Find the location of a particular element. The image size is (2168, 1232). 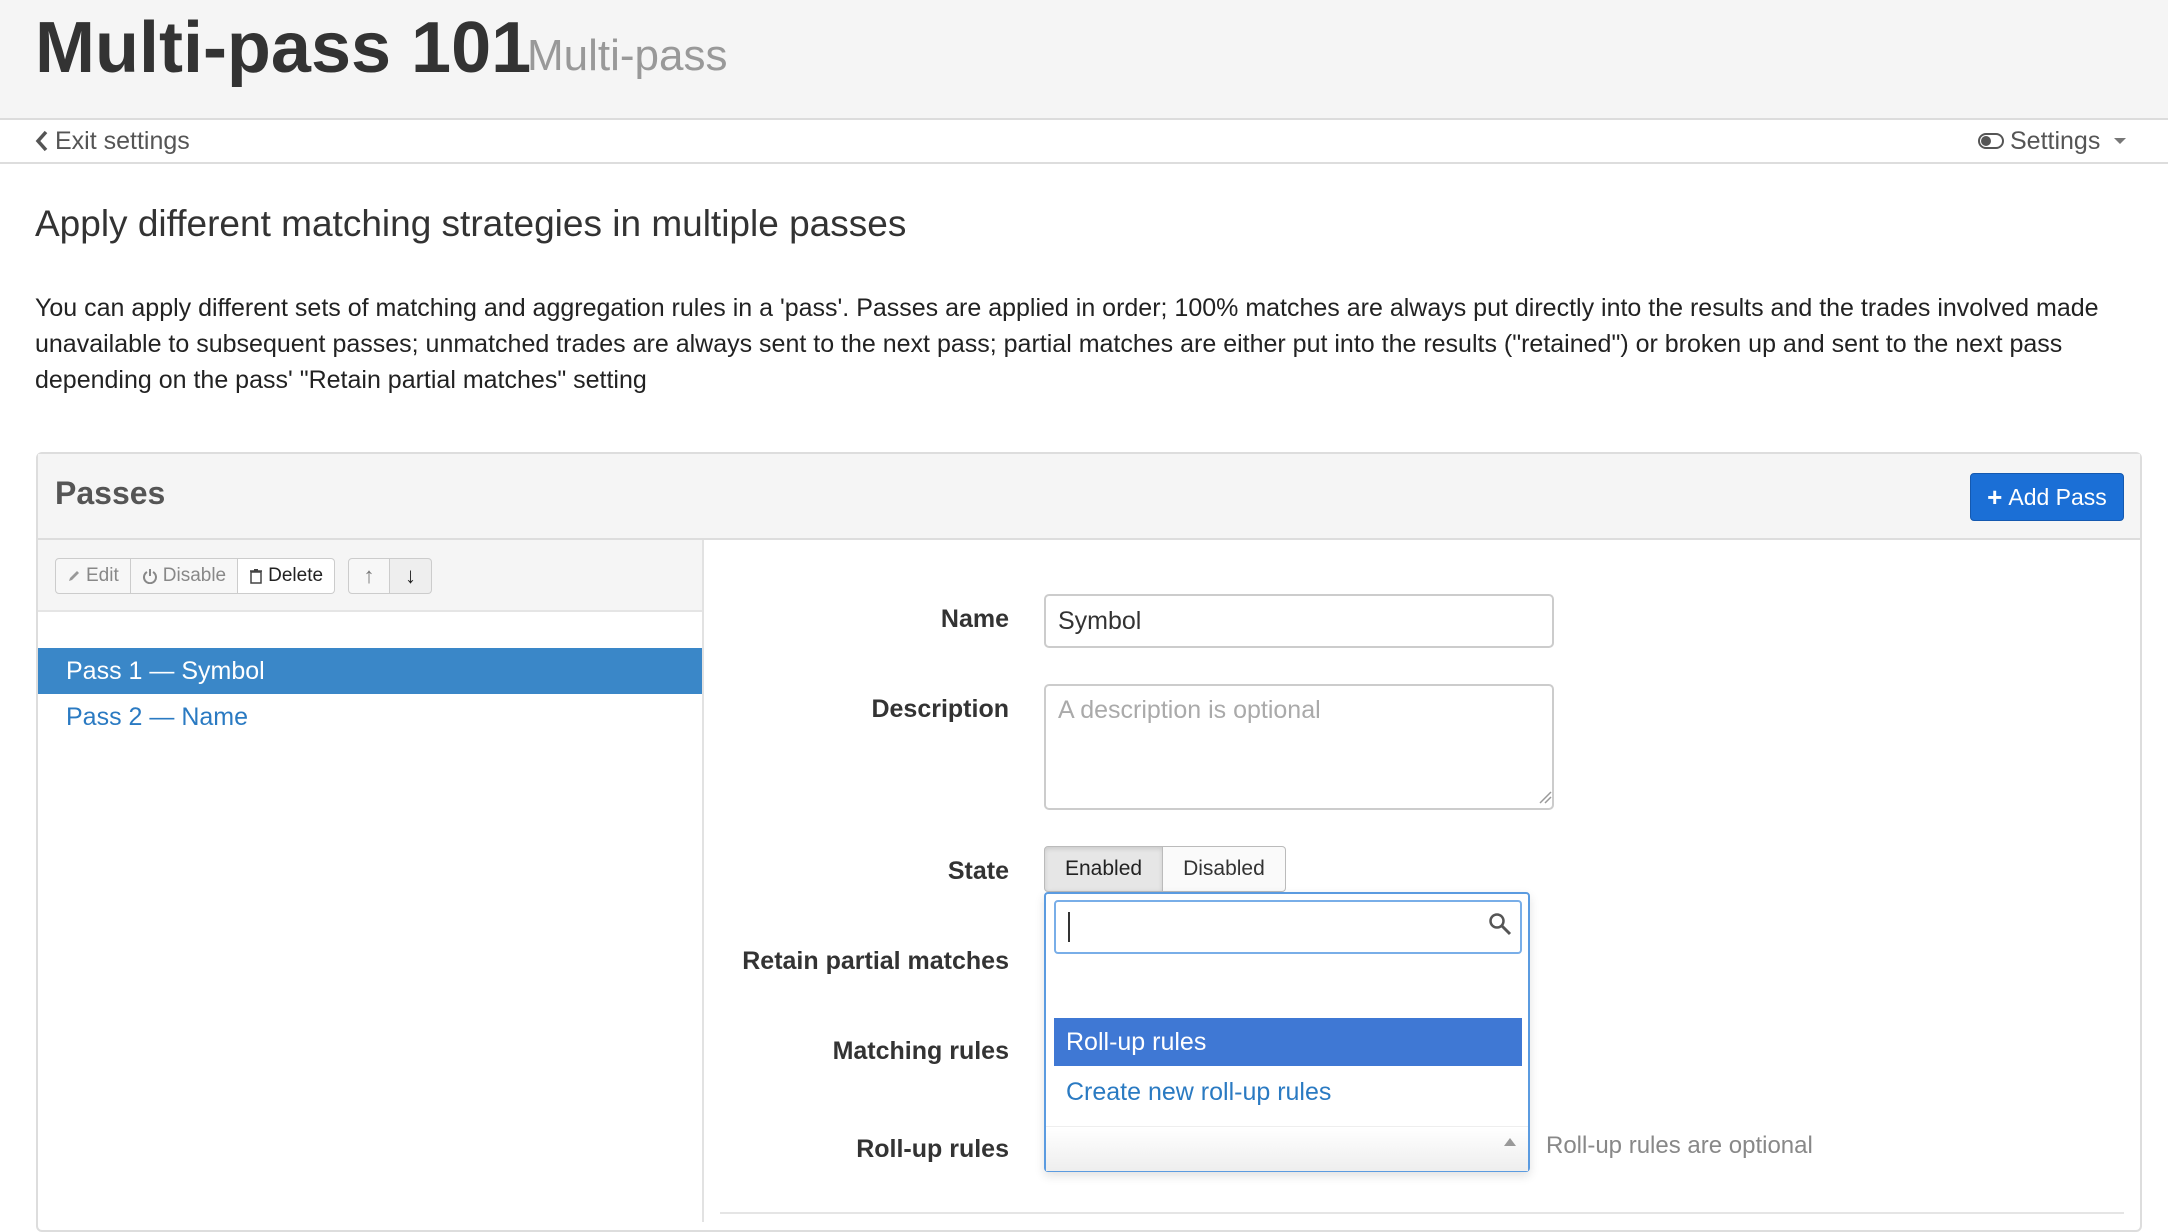

settings-dropdown: Settings is located at coordinates (2052, 141).